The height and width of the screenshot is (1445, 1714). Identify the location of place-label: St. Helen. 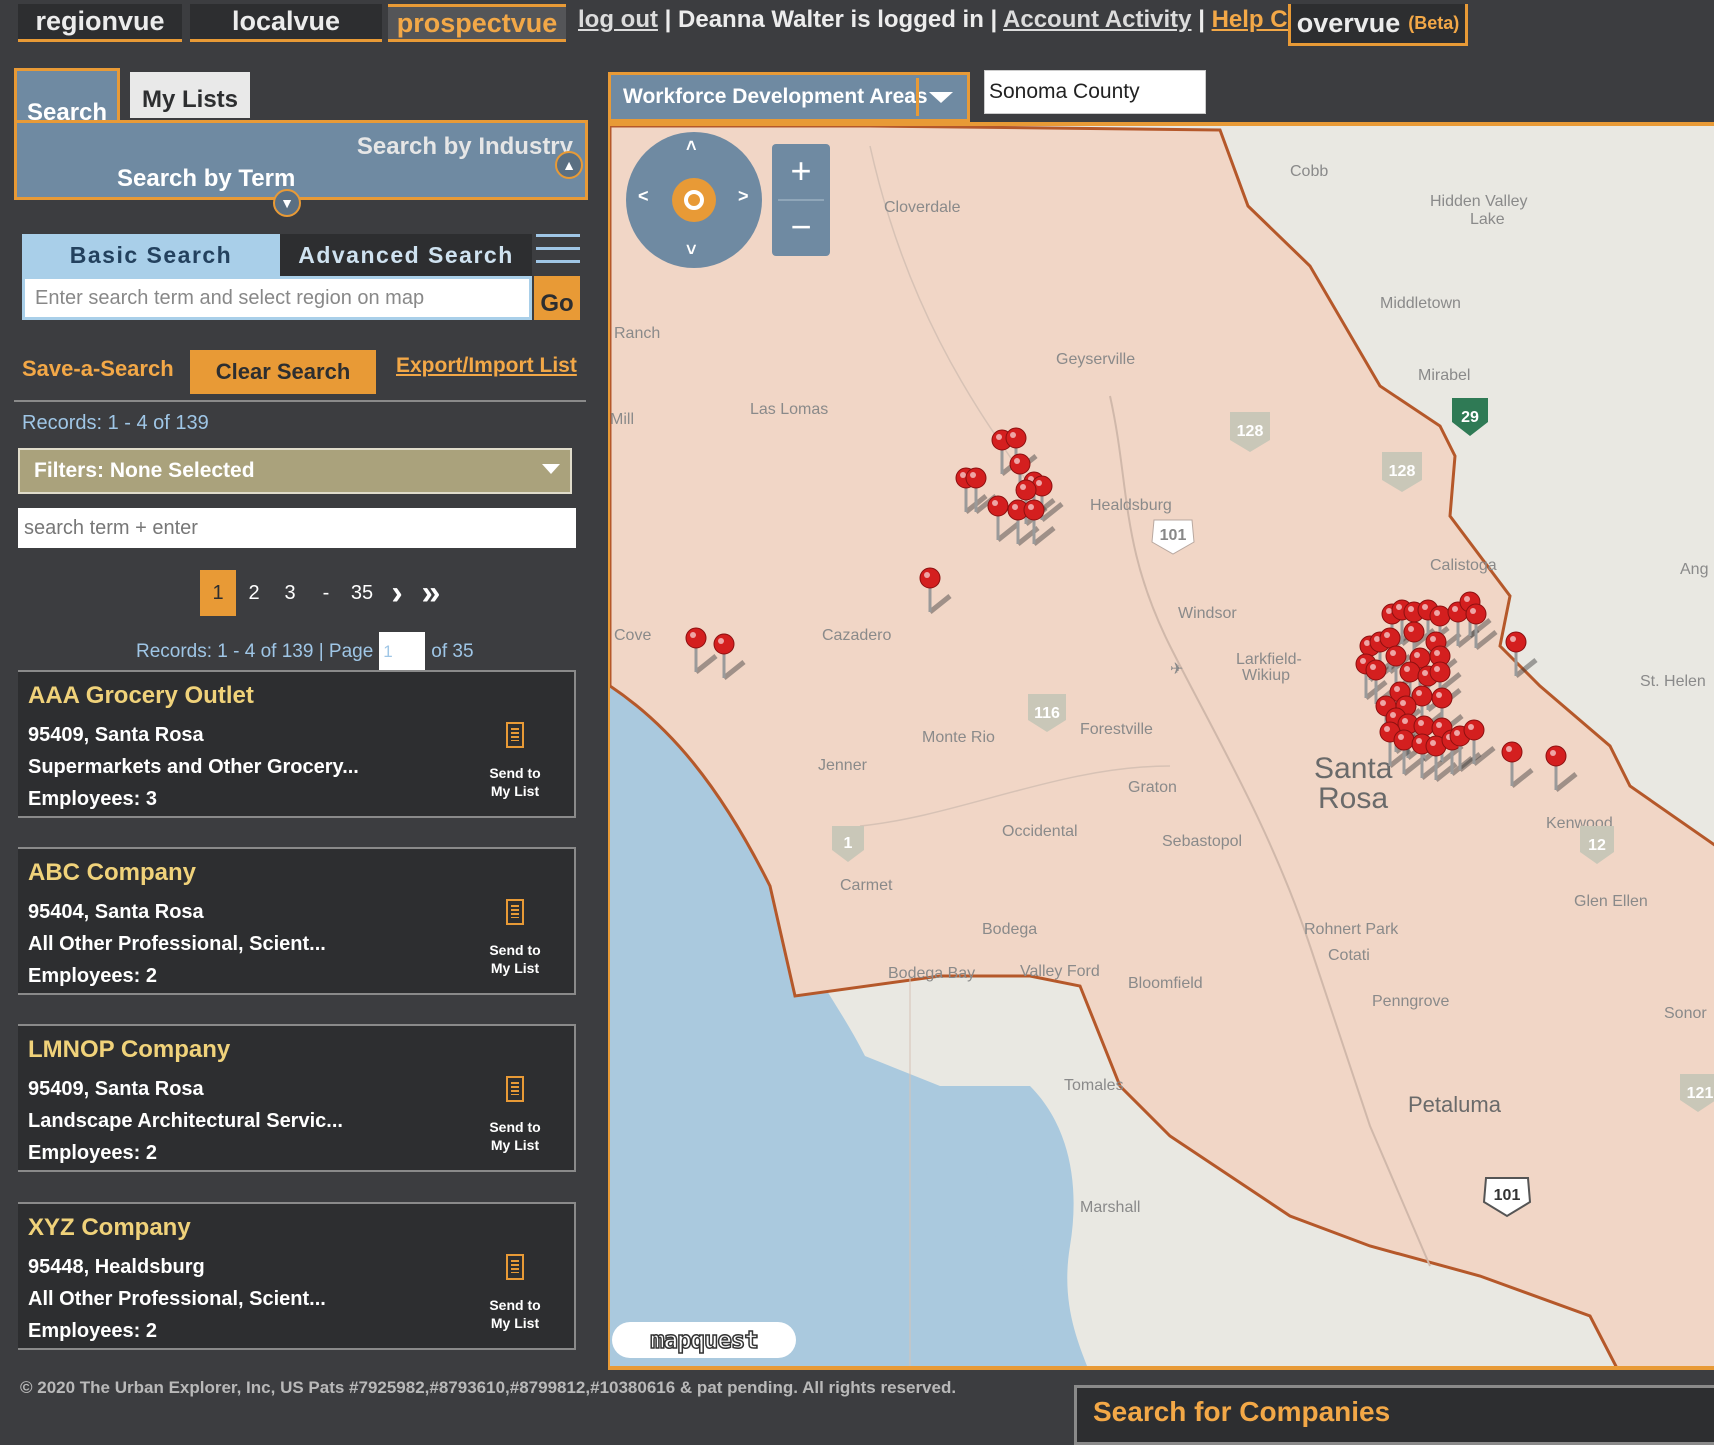
(1673, 681).